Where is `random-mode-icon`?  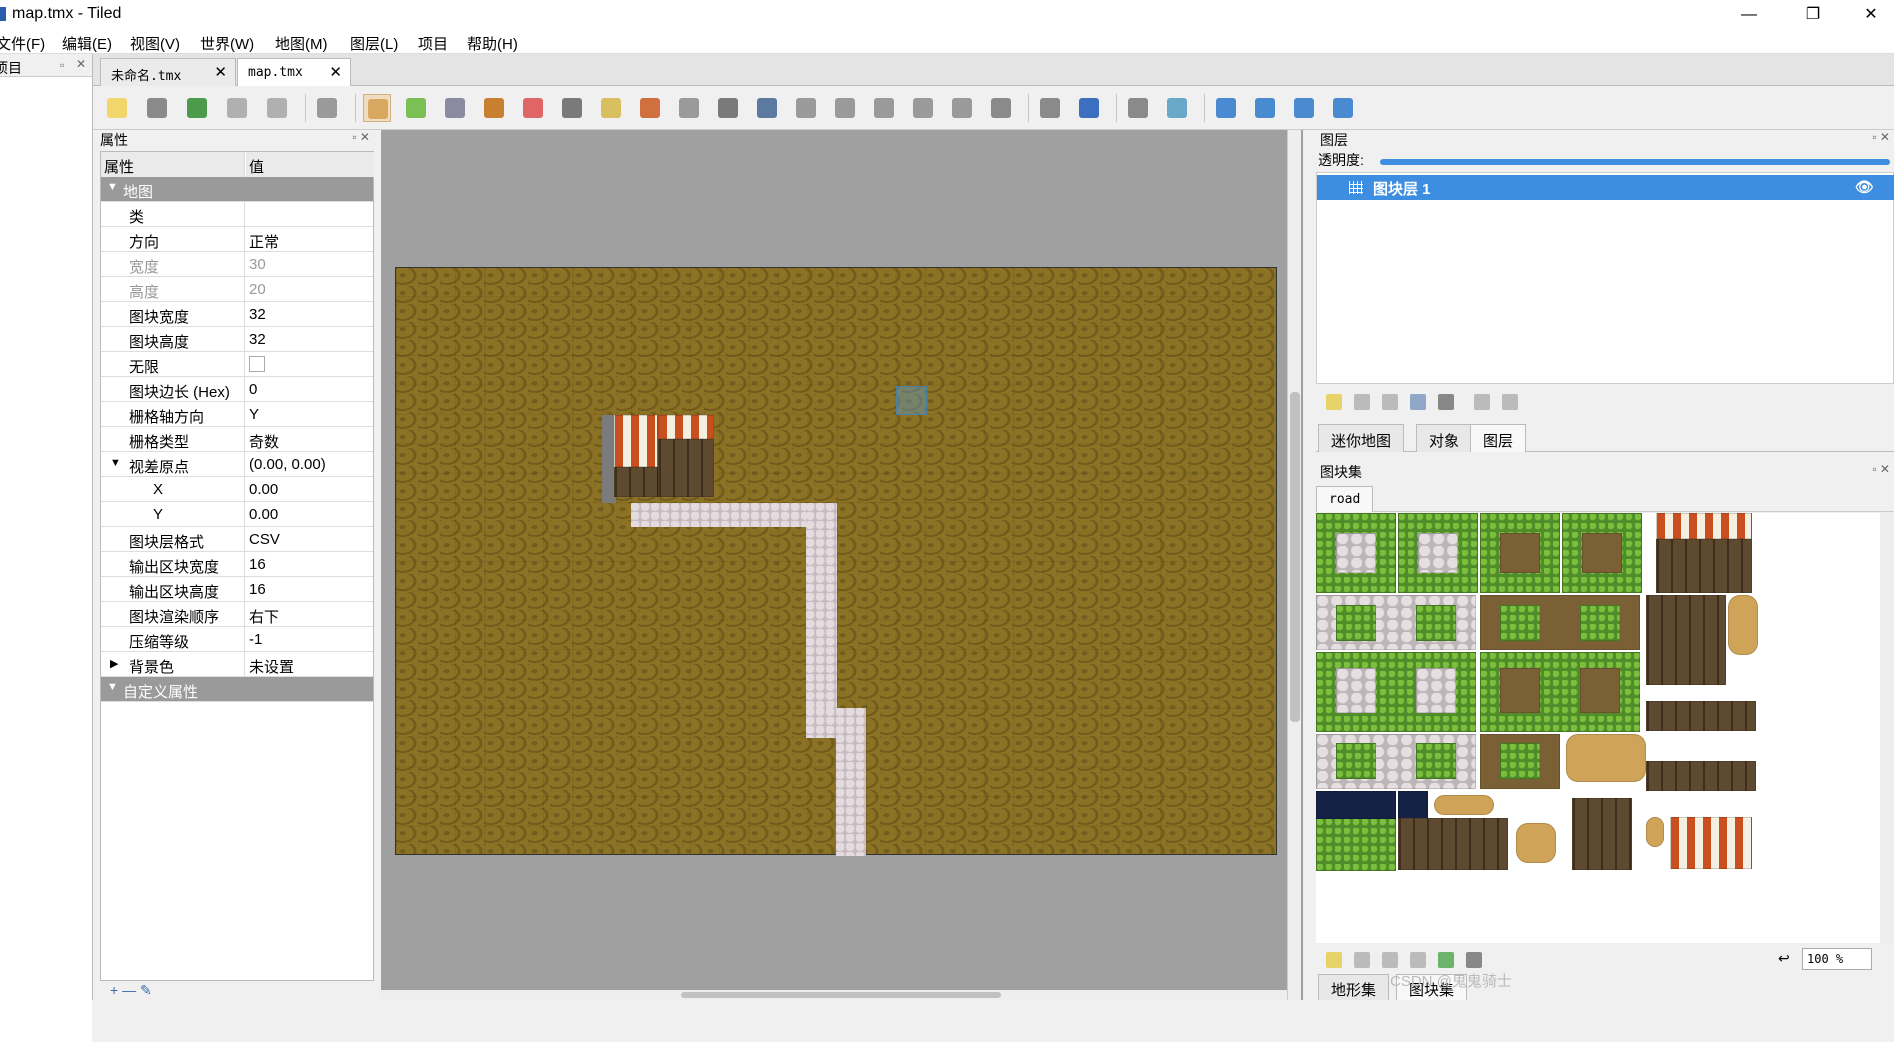
random-mode-icon is located at coordinates (1138, 108).